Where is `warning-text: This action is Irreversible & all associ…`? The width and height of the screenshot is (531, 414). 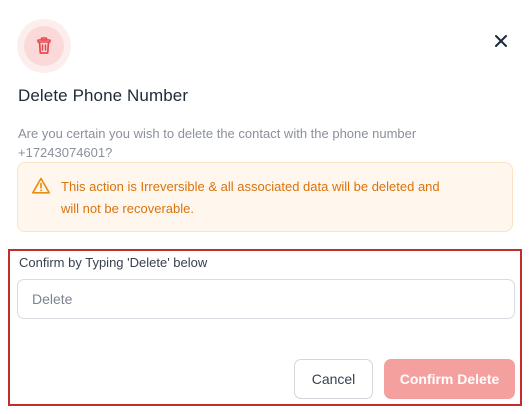
warning-text: This action is Irreversible & all associ… is located at coordinates (250, 197).